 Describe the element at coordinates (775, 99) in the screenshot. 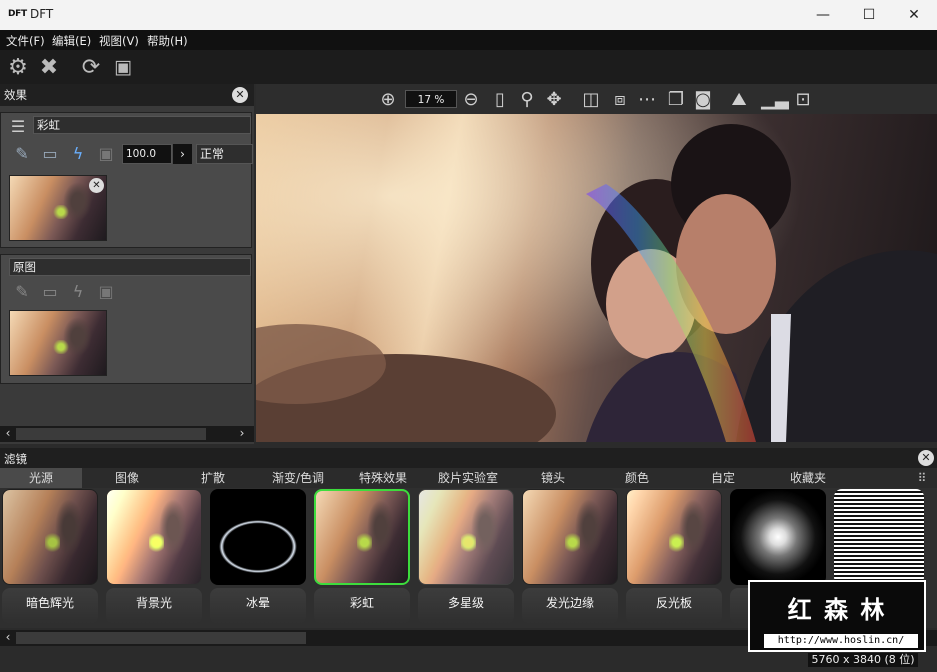

I see `histogram-icon: ▁▃` at that location.